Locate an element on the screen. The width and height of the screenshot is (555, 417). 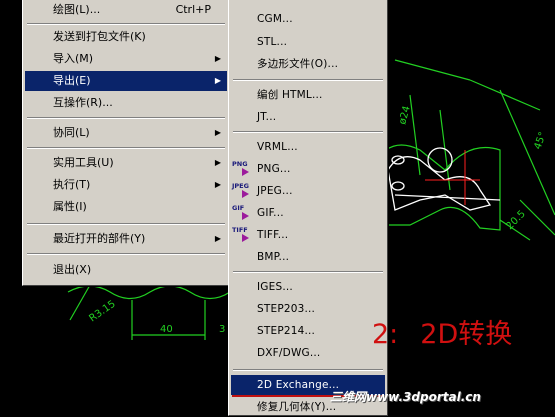
dim-angle: 45° is located at coordinates (540, 141).